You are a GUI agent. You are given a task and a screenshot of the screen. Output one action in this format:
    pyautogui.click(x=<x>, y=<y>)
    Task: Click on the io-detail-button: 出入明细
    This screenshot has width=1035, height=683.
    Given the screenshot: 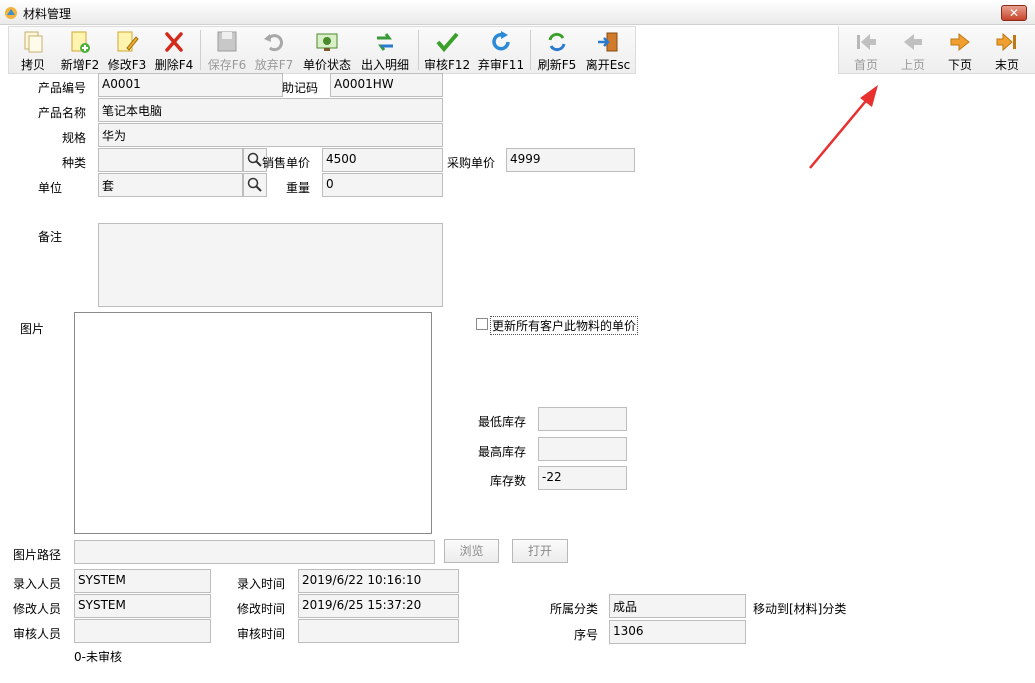 What is the action you would take?
    pyautogui.click(x=385, y=50)
    